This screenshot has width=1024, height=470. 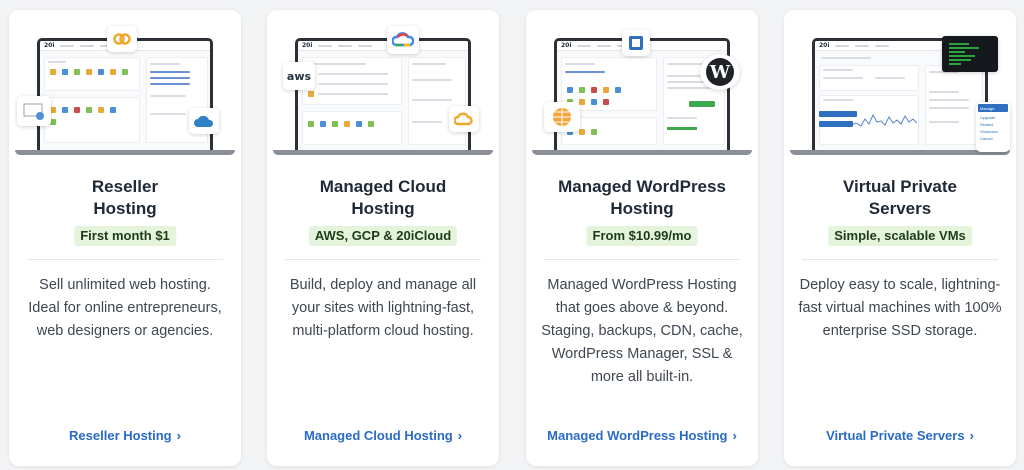 What do you see at coordinates (378, 435) in the screenshot?
I see `link-label: Managed Cloud Hosting` at bounding box center [378, 435].